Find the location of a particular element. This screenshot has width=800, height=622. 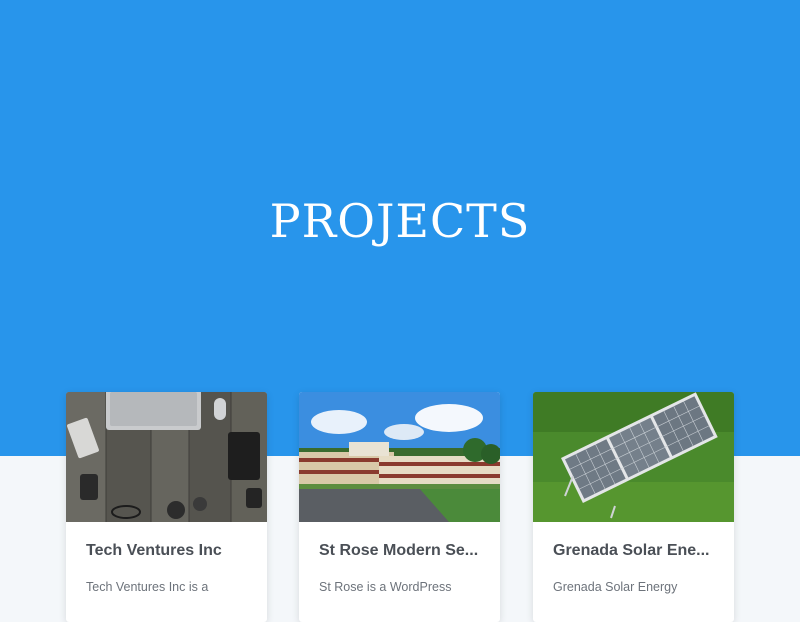

project-card: Tech Ventures Inc Tech Ventures Inc is a is located at coordinates (166, 507).